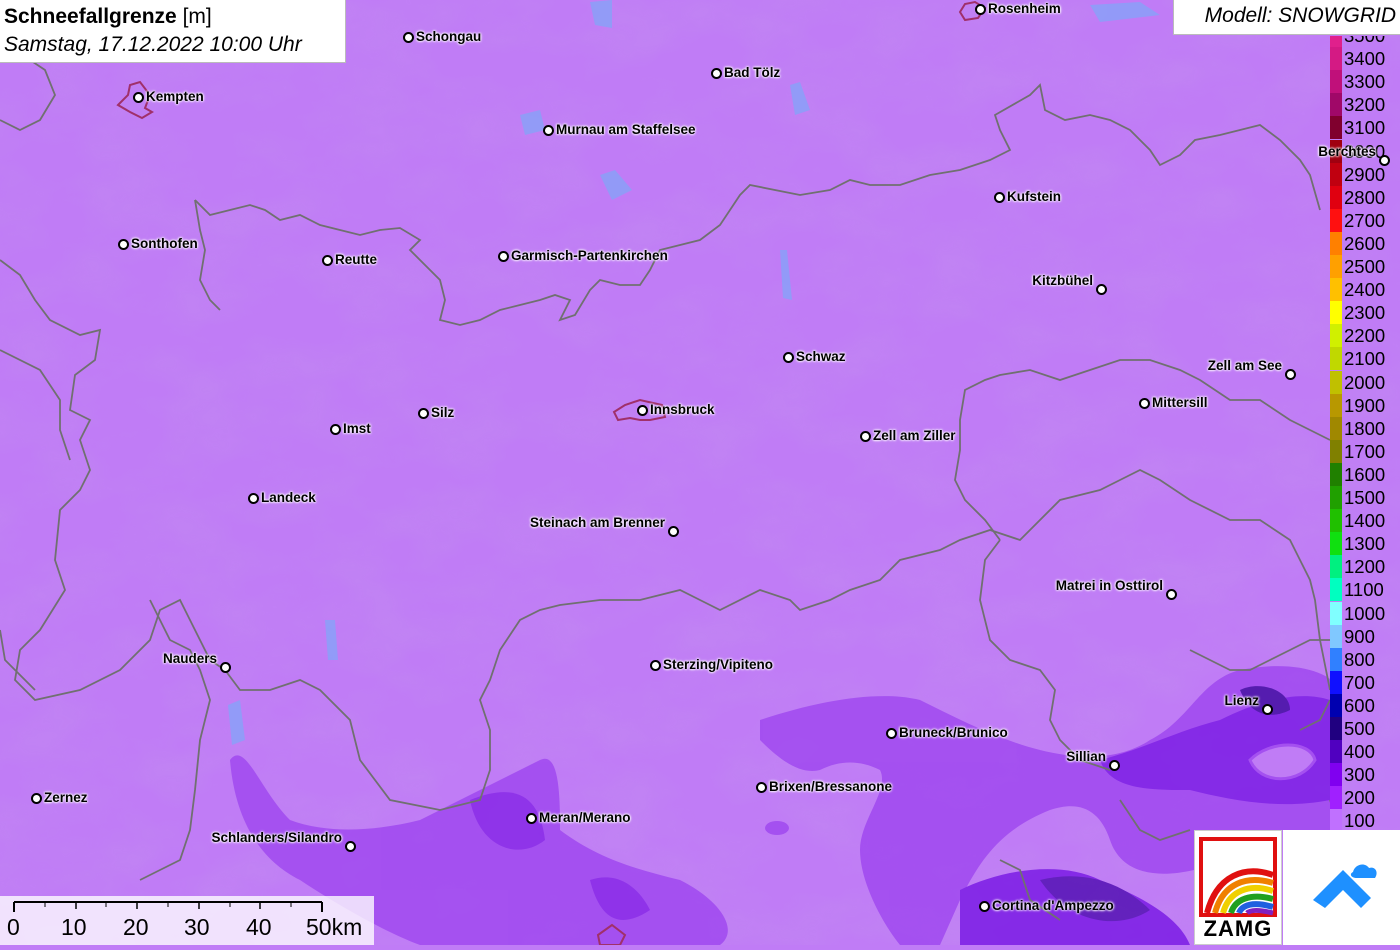 Image resolution: width=1400 pixels, height=950 pixels. I want to click on city-label: Matrei in Osttirol, so click(1109, 586).